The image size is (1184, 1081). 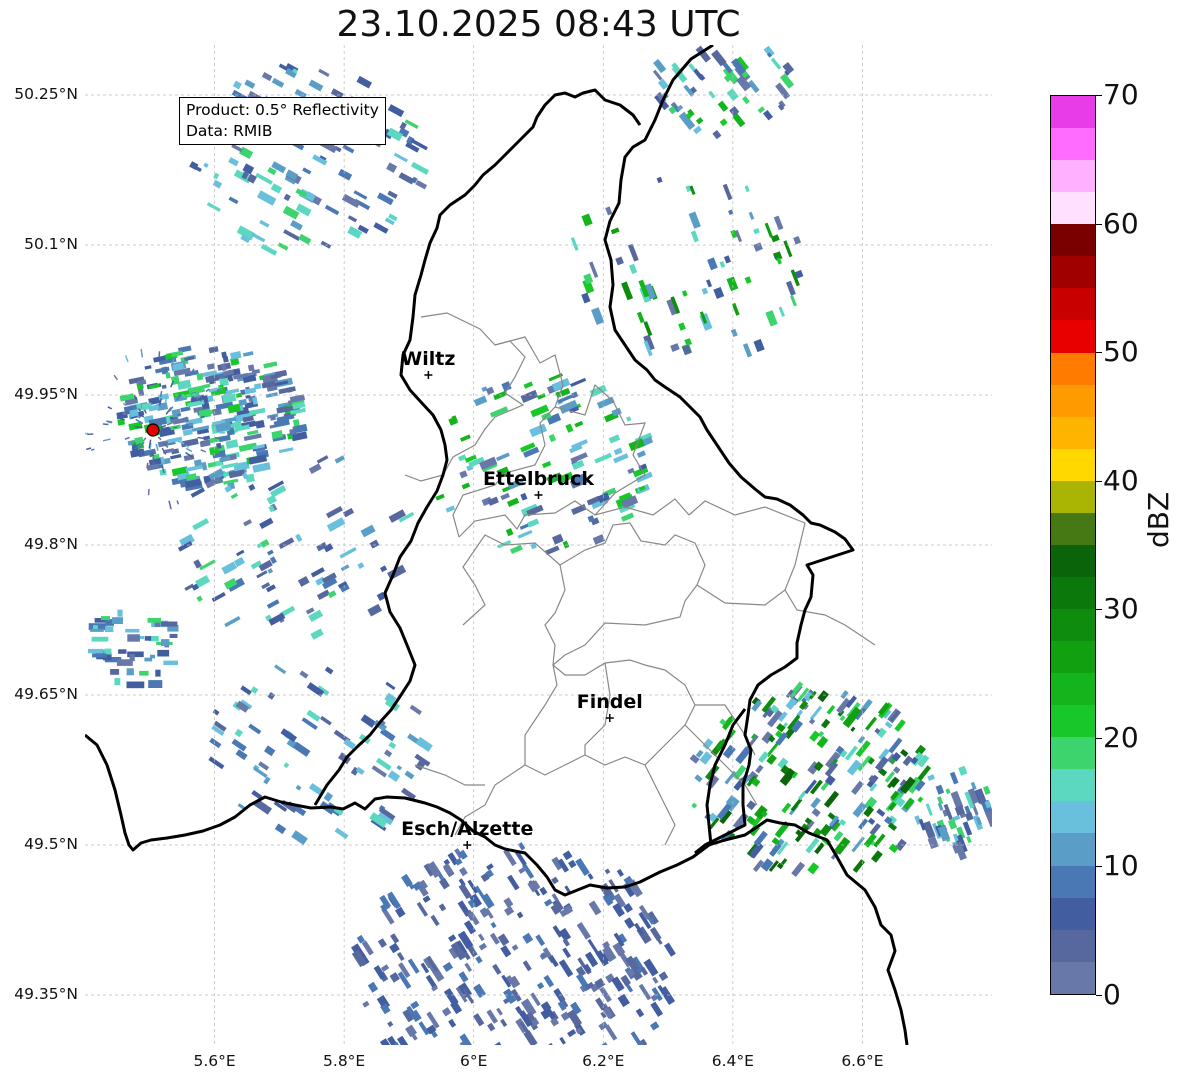 I want to click on lat-label: 50.25°N, so click(x=46, y=94).